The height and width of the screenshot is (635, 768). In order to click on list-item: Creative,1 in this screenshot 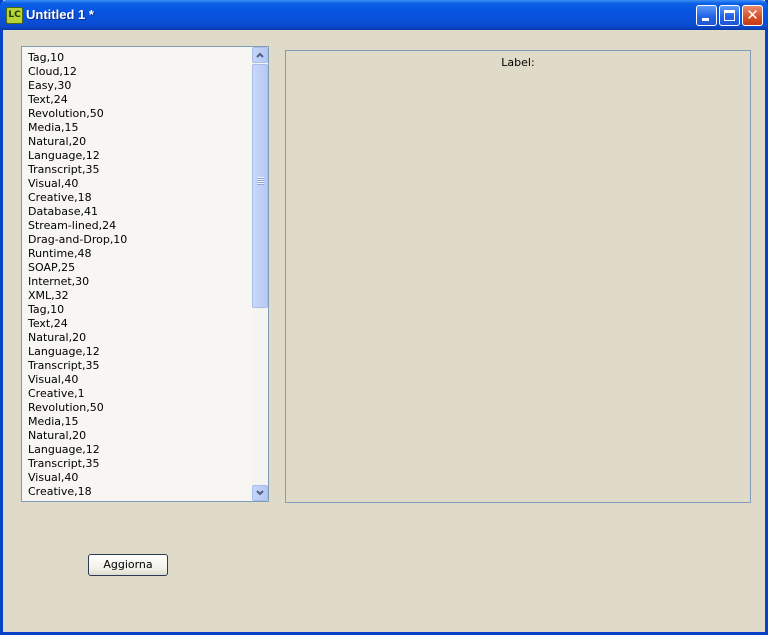, I will do `click(139, 394)`.